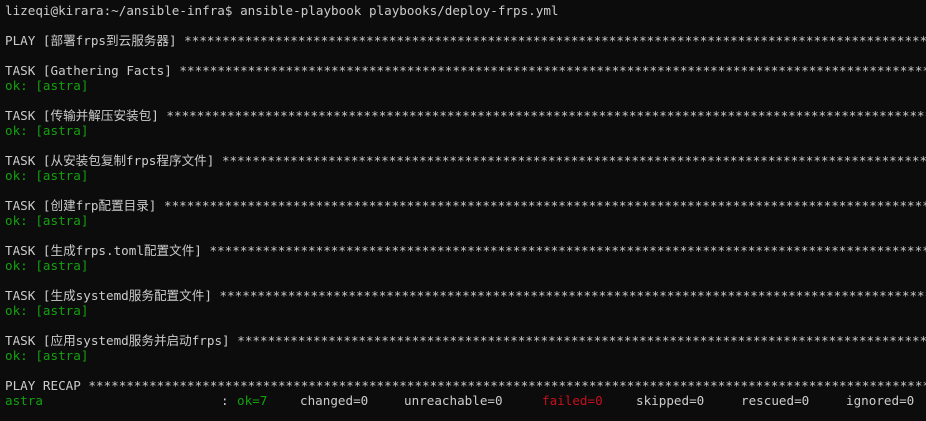 This screenshot has height=421, width=926. I want to click on task-label: TASK [生成frps.toml配置文件], so click(103, 250).